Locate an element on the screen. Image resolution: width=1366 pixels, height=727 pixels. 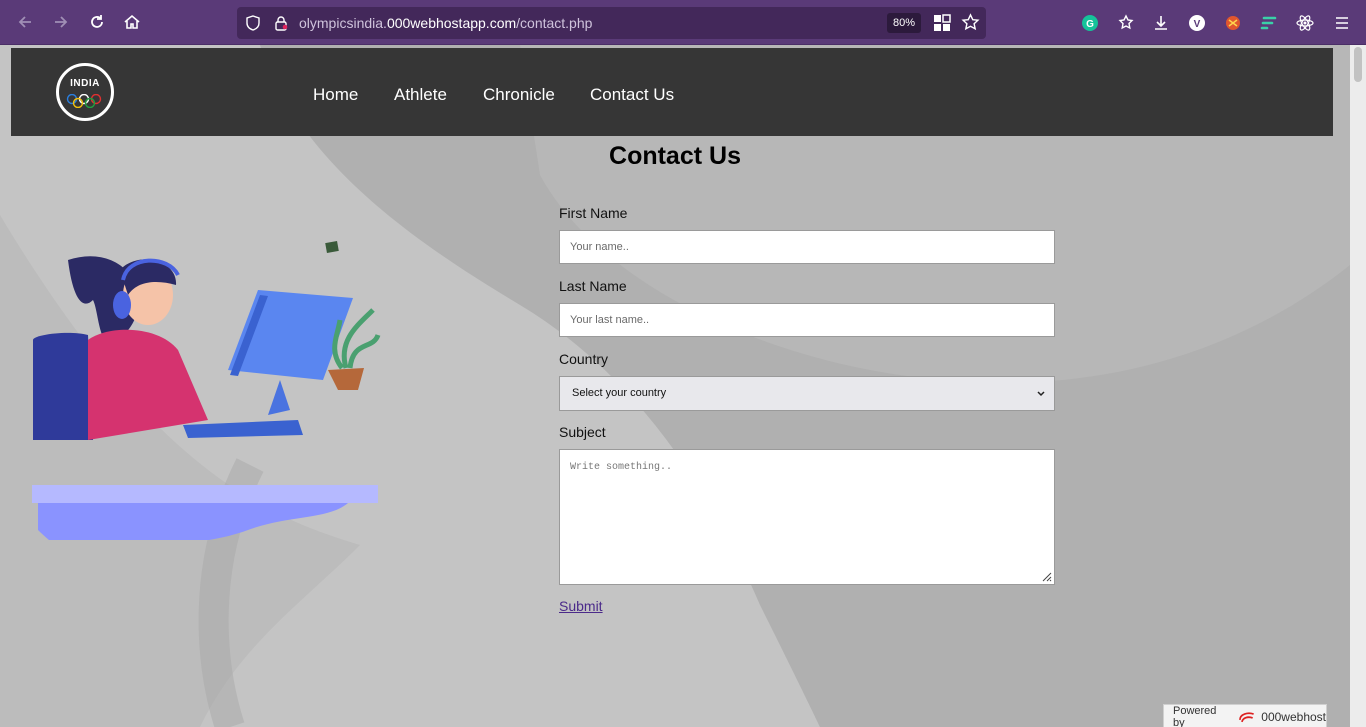
powered-by-badge: Powered by 000webhost is located at coordinates (1245, 715).